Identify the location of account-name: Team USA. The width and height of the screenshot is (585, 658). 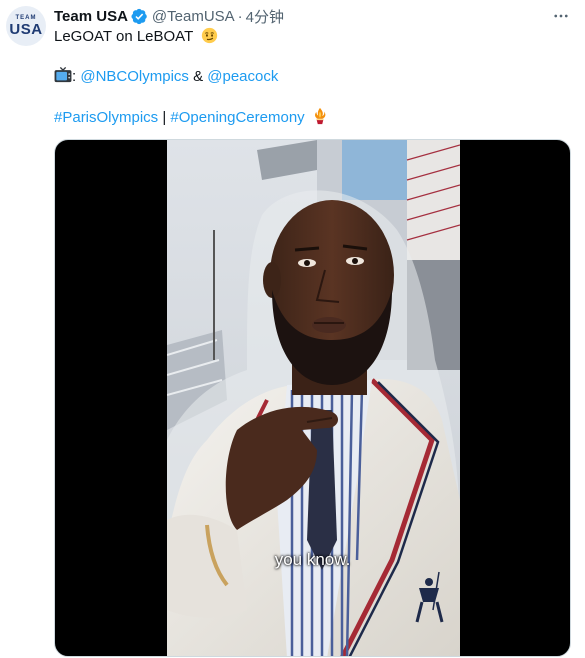
(91, 16).